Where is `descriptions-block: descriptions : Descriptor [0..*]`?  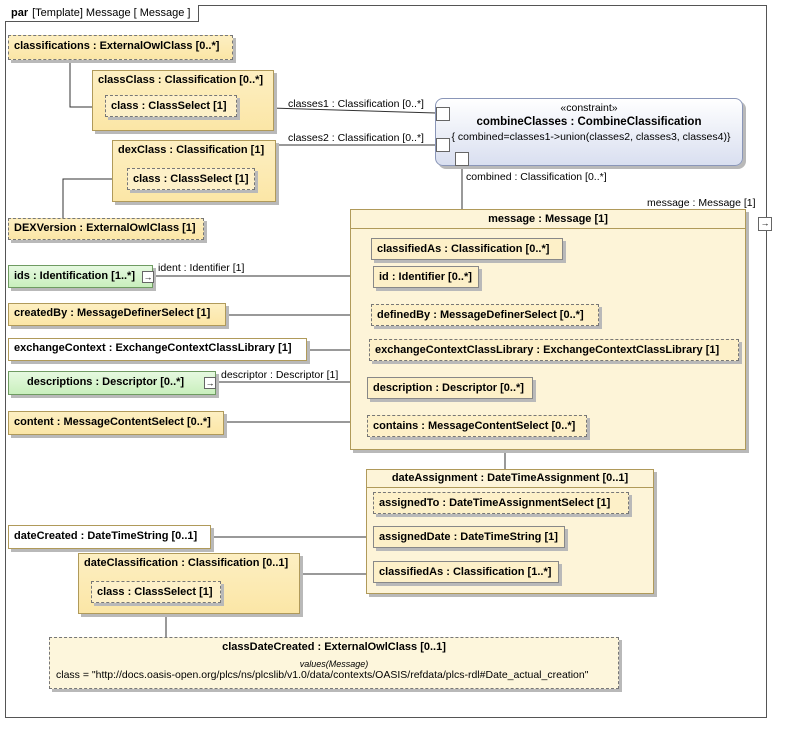 descriptions-block: descriptions : Descriptor [0..*] is located at coordinates (112, 383).